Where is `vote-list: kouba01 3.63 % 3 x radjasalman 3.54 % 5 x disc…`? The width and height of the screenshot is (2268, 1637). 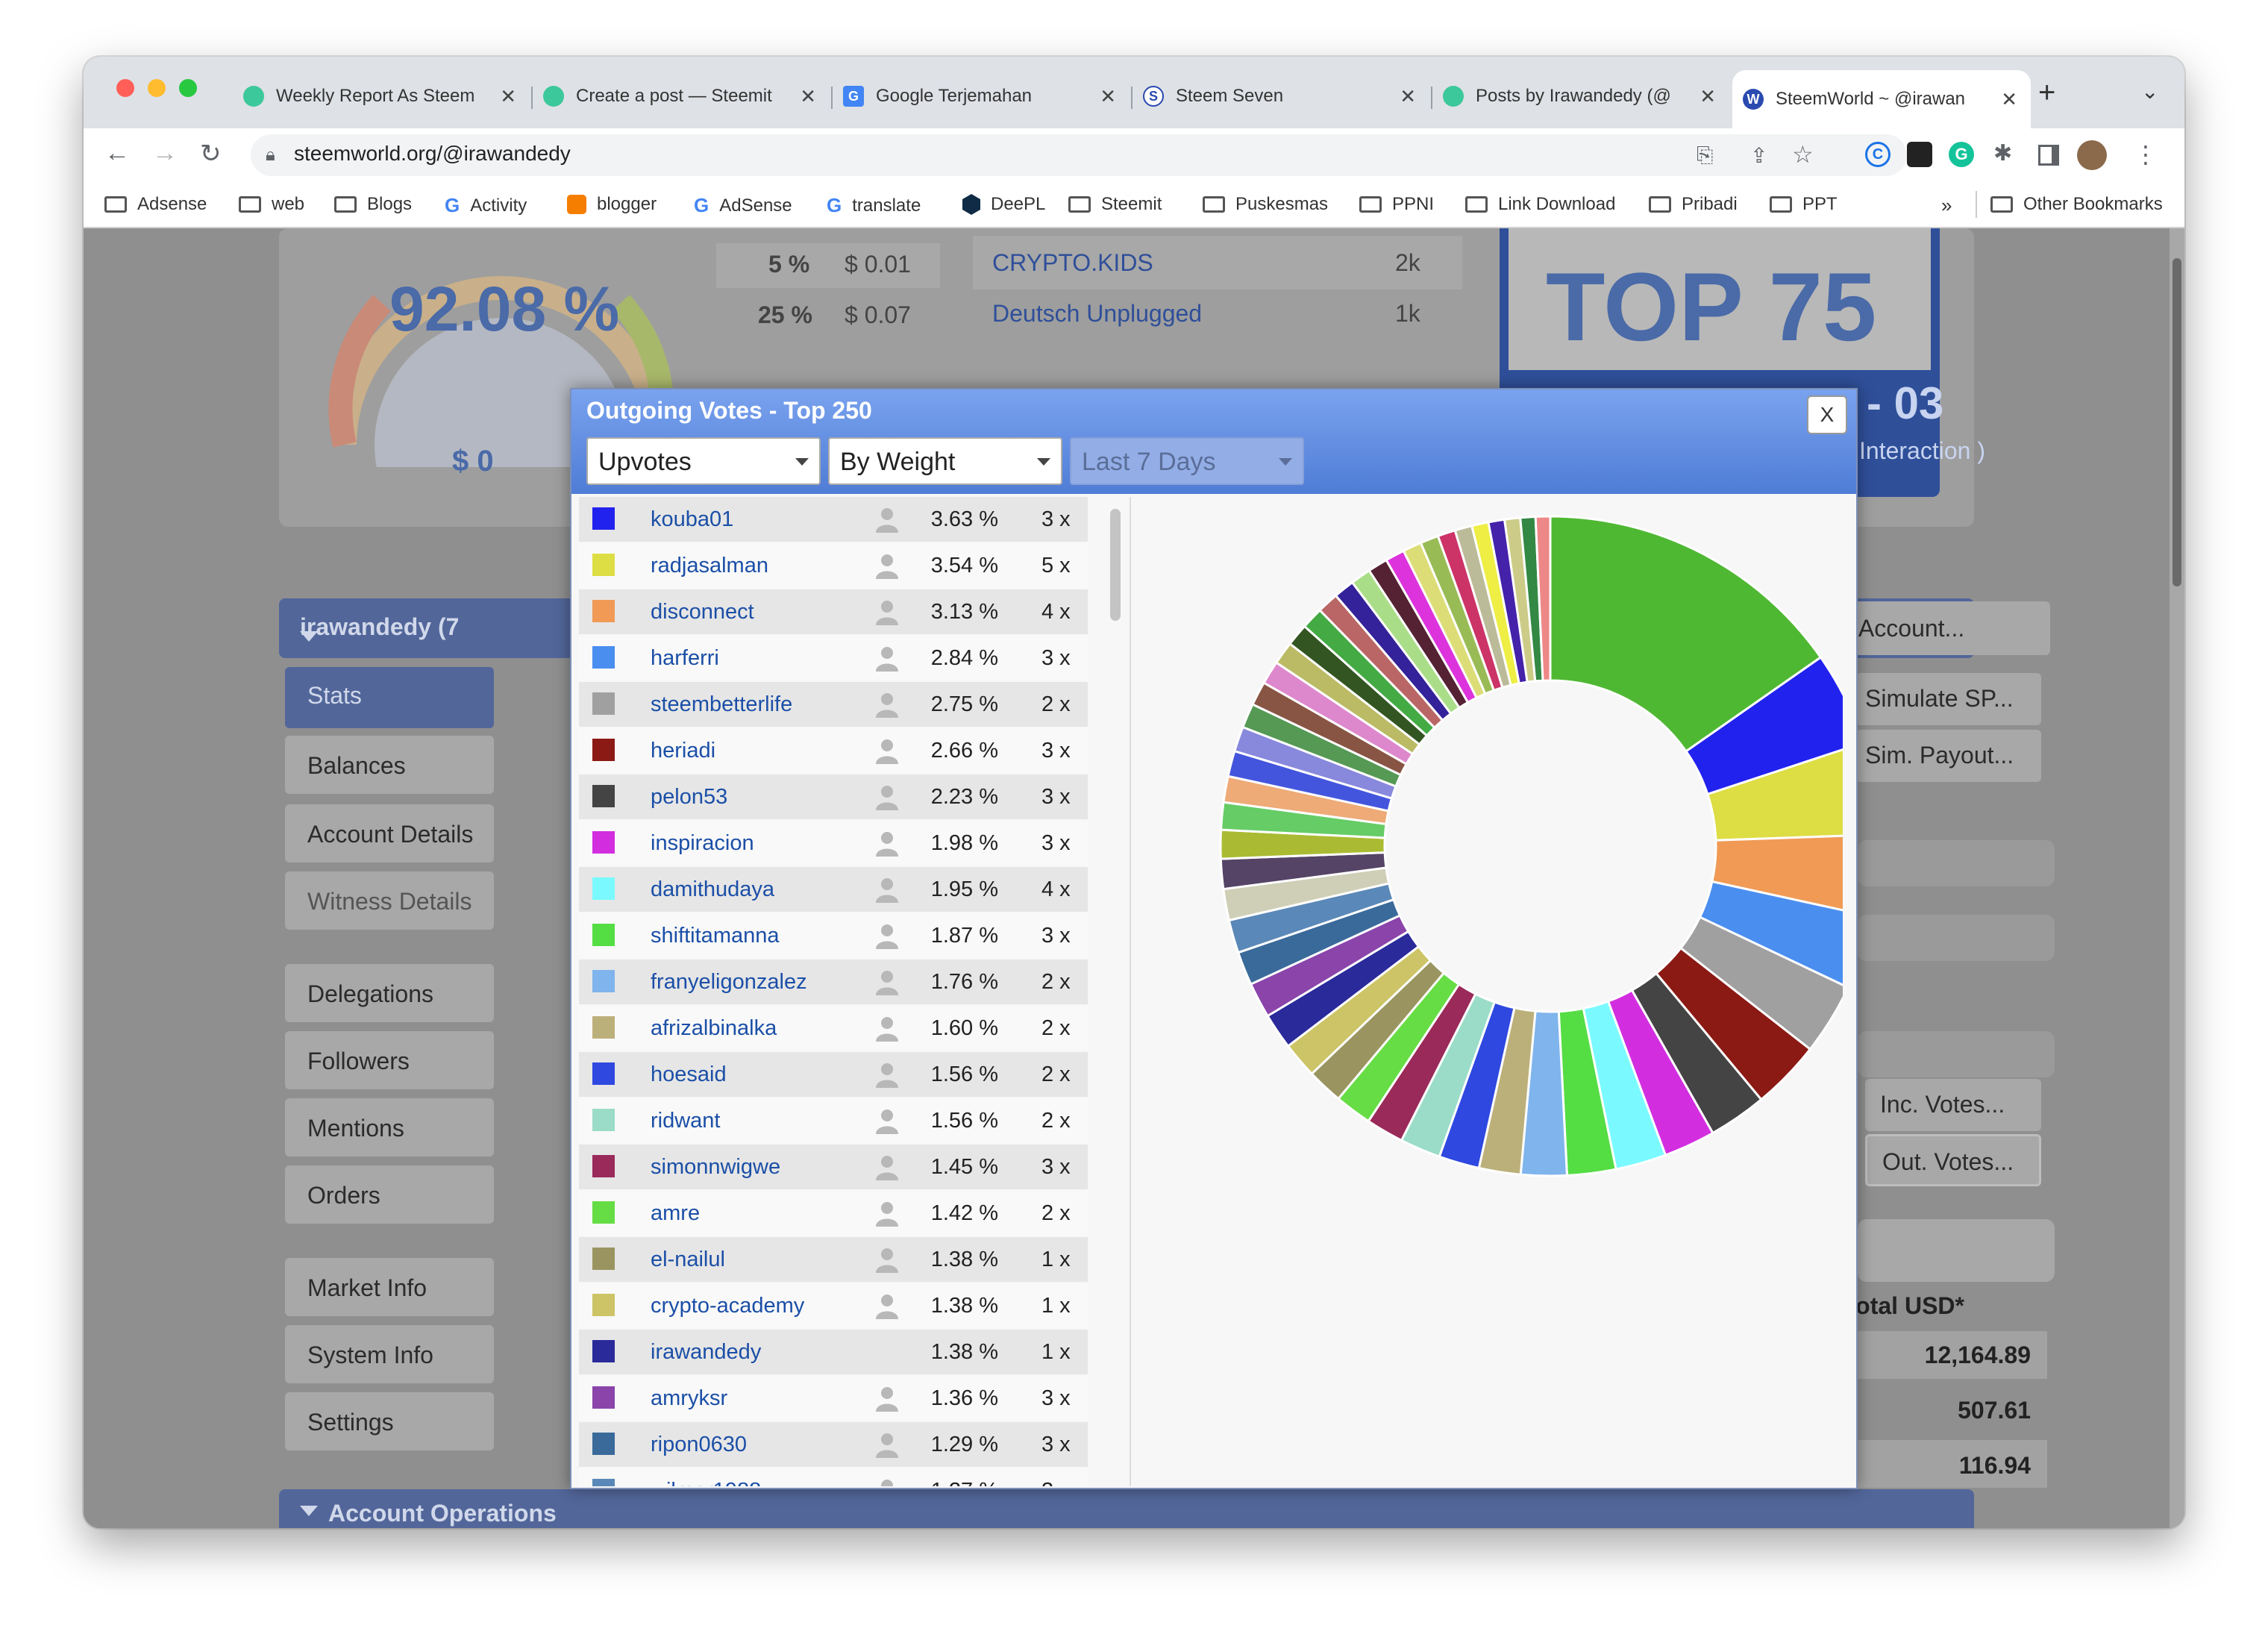
vote-list: kouba01 3.63 % 3 x radjasalman 3.54 % 5 x disc… is located at coordinates (833, 991).